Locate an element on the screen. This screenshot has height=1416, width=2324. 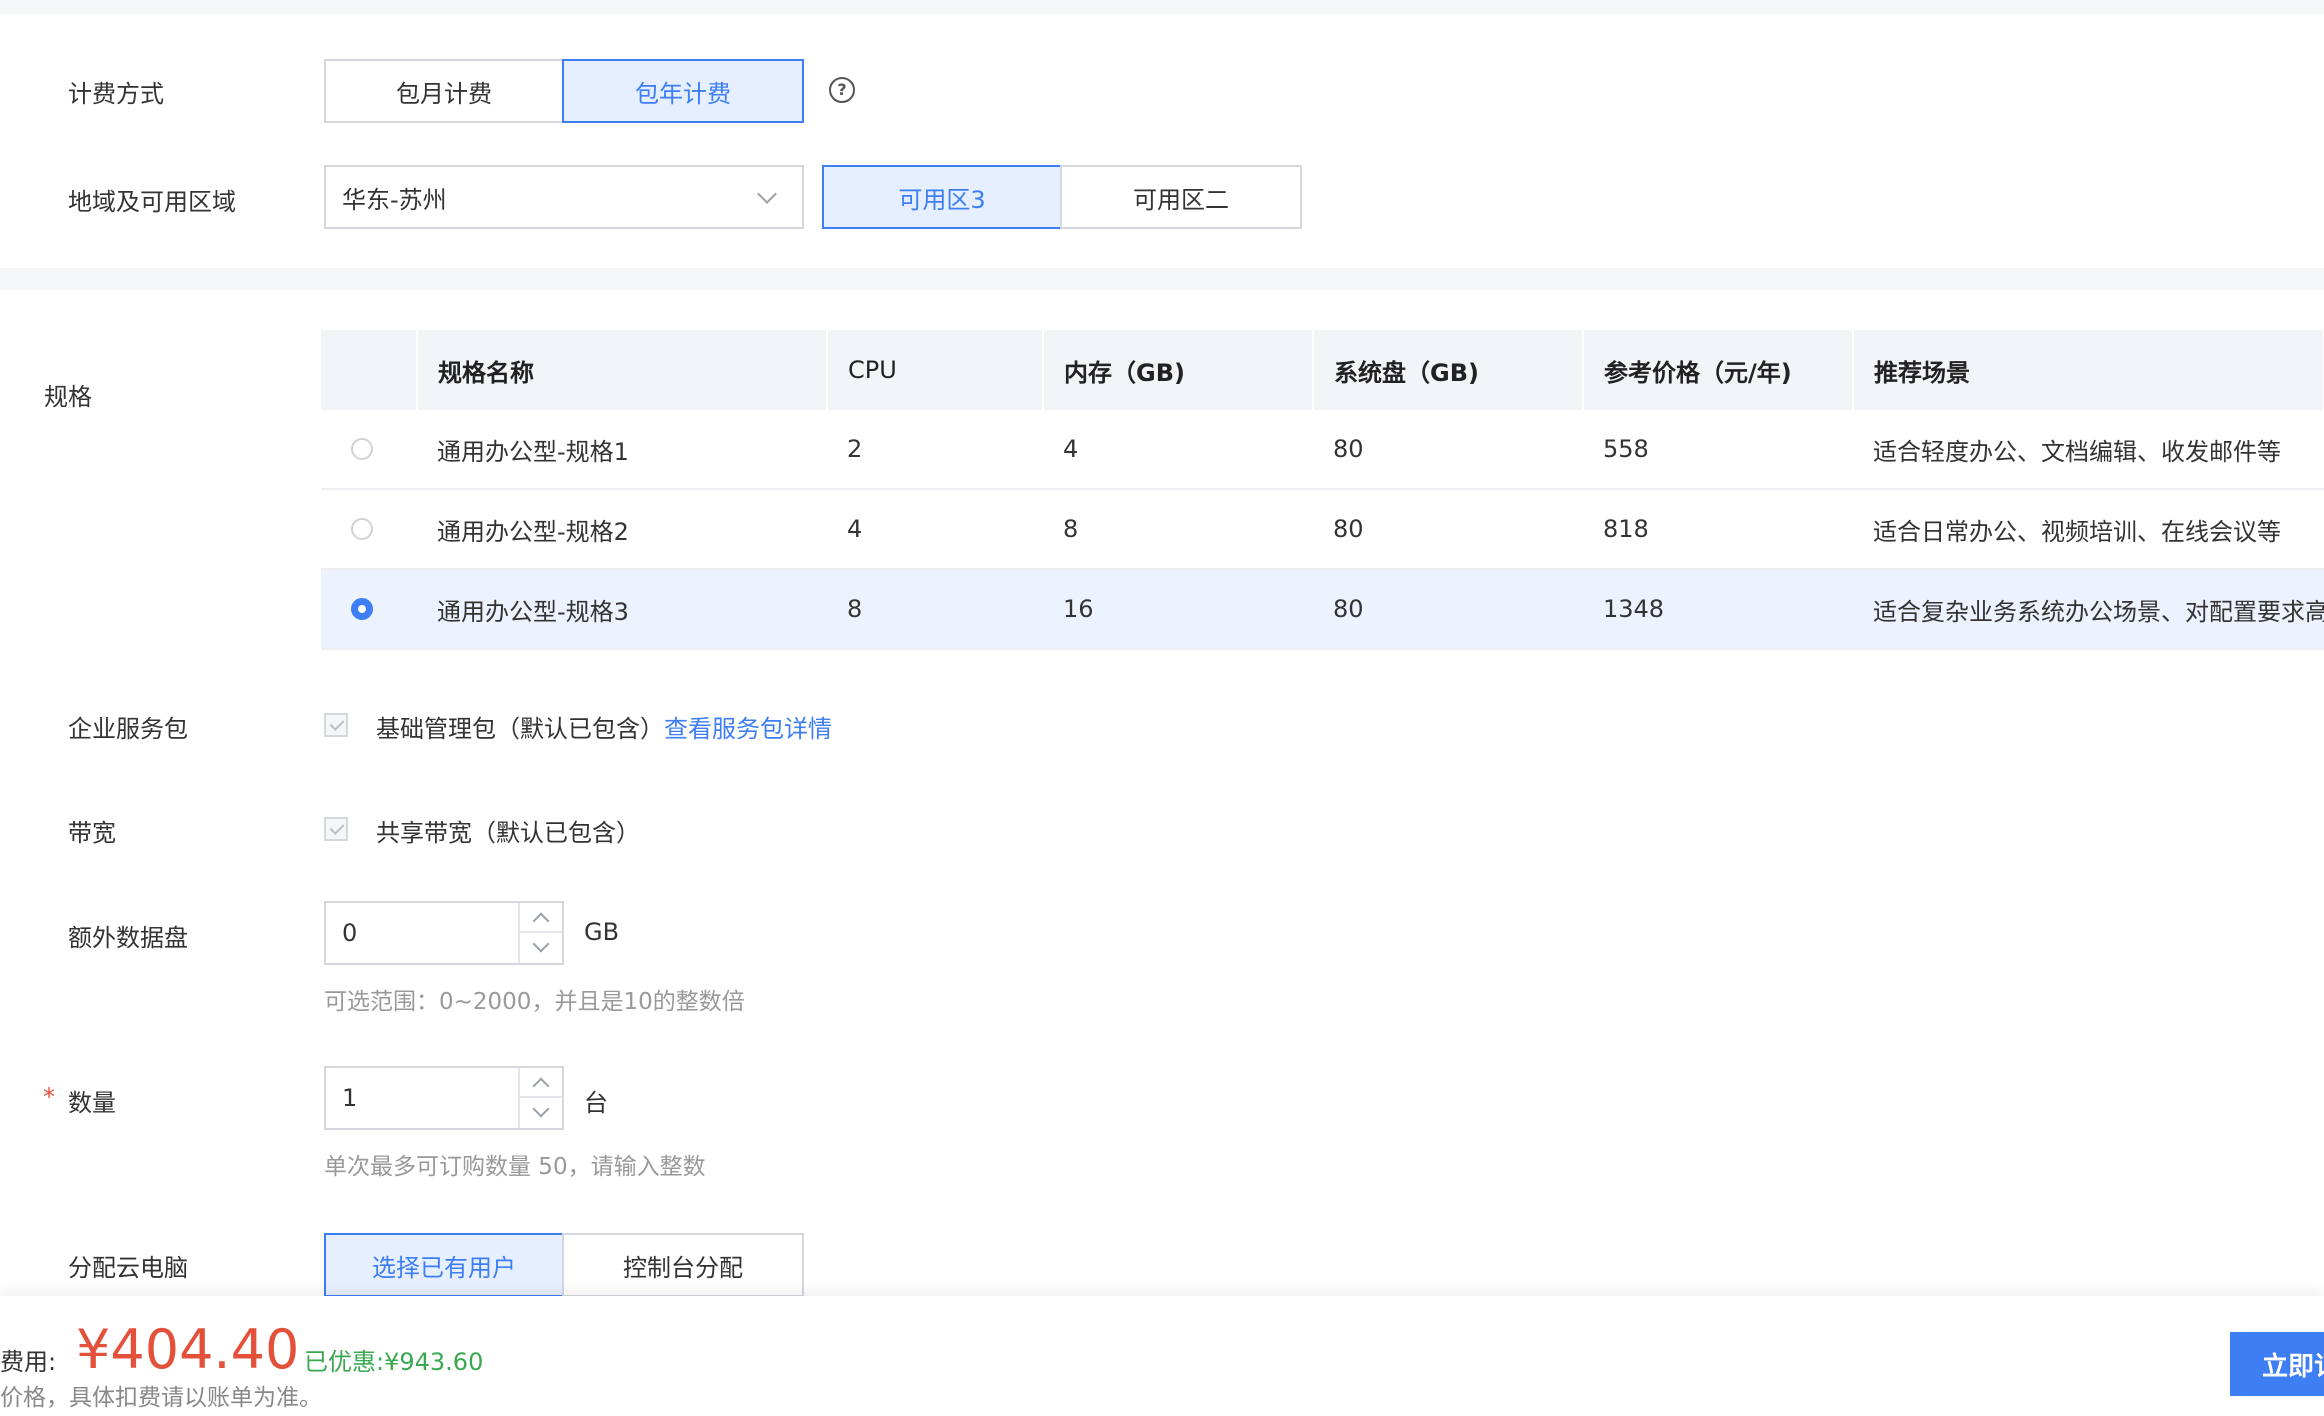
spec-name: 通用办公型-规格3 is located at coordinates (622, 609).